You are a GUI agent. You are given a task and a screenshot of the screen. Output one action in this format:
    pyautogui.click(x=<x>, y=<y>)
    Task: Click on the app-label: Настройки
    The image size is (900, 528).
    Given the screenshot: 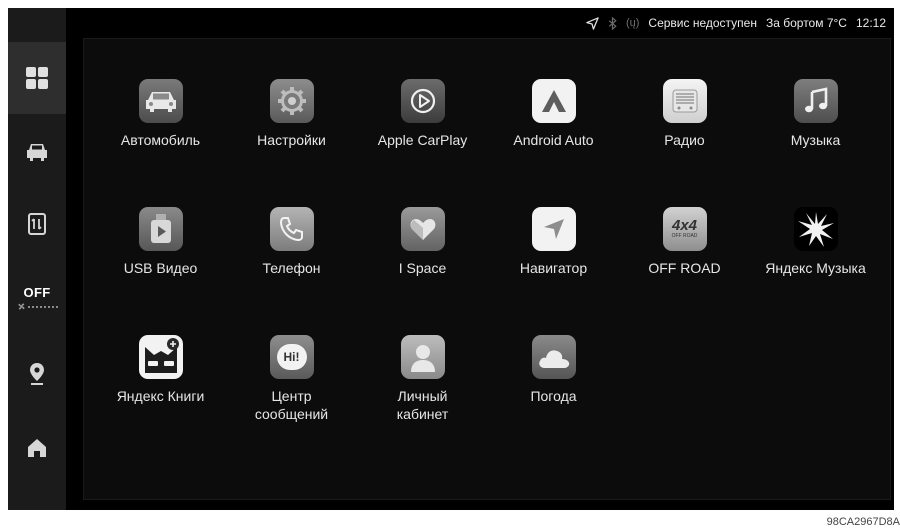 What is the action you would take?
    pyautogui.click(x=291, y=140)
    